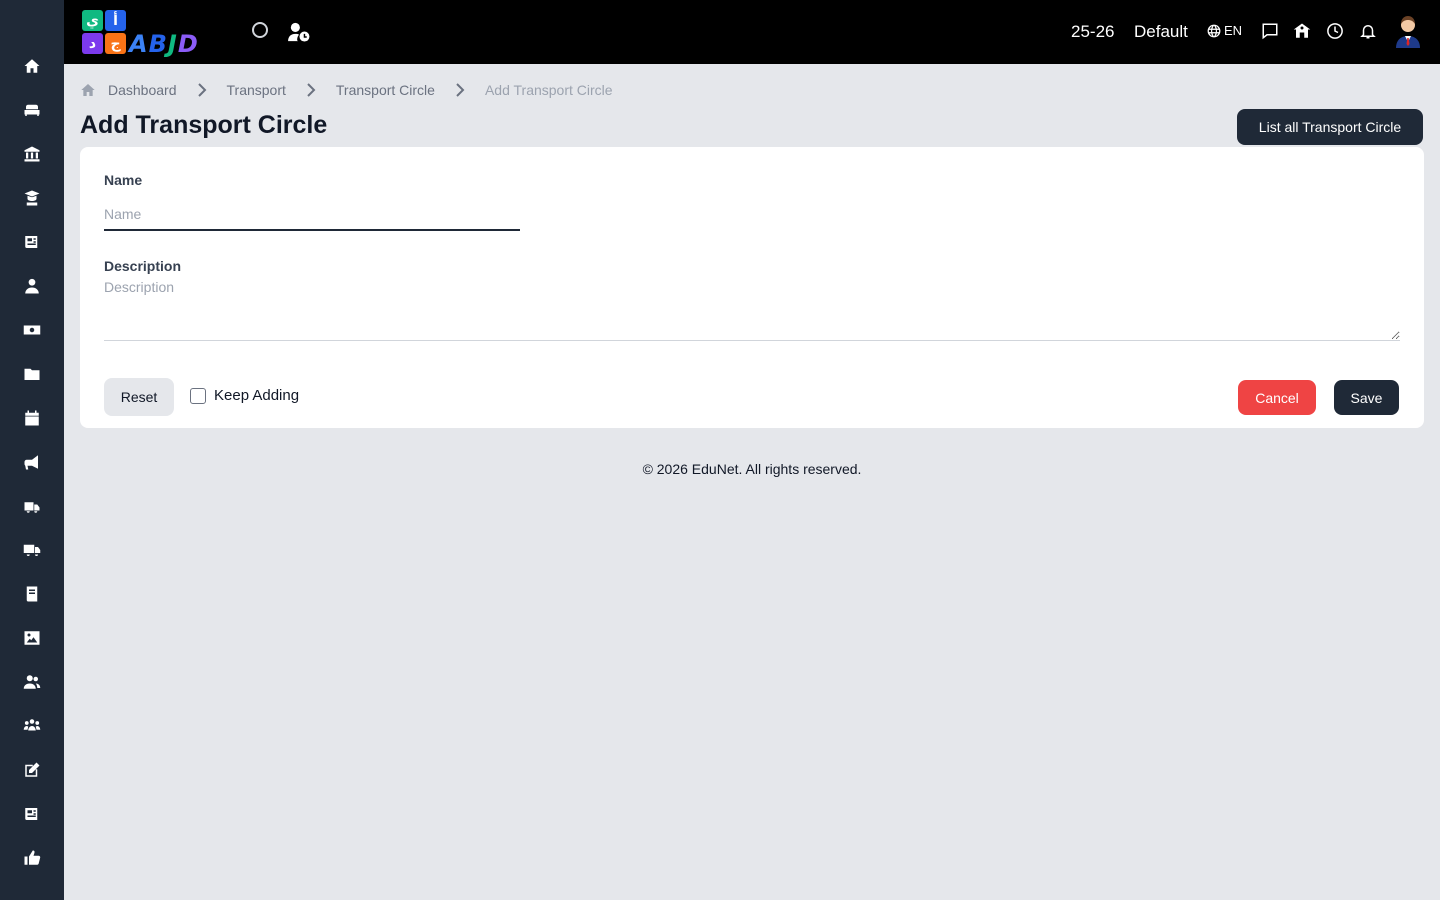  Describe the element at coordinates (32, 858) in the screenshot. I see `thumbs-up-icon` at that location.